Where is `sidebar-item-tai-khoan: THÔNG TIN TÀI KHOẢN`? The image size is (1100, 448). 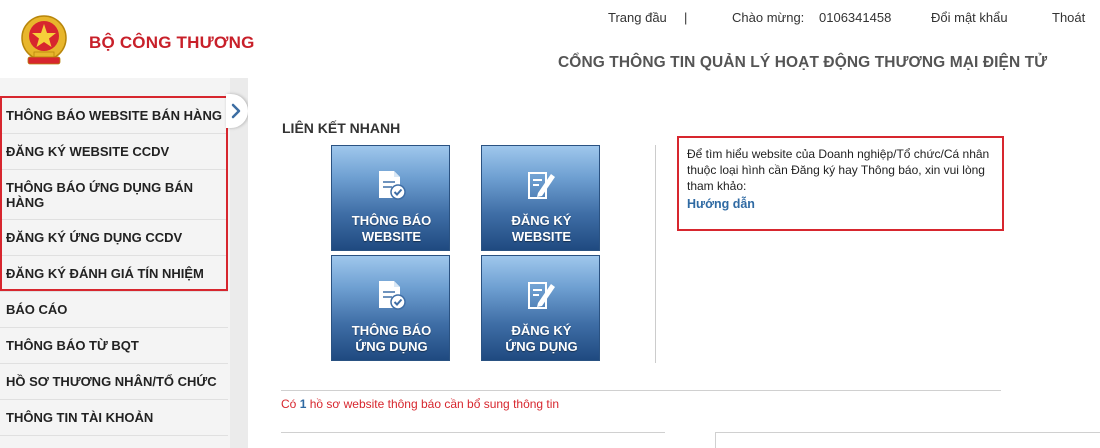
sidebar-item-tai-khoan: THÔNG TIN TÀI KHOẢN is located at coordinates (114, 418).